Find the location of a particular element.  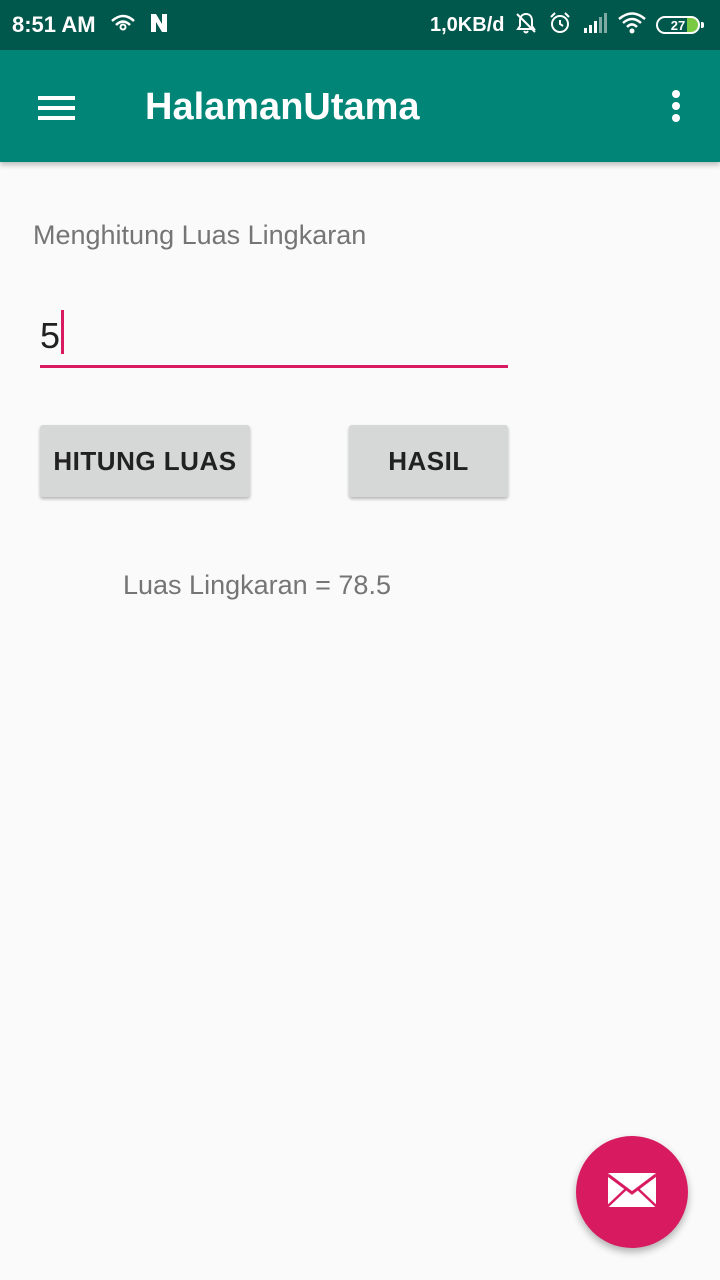

status-left-icons is located at coordinates (140, 25).